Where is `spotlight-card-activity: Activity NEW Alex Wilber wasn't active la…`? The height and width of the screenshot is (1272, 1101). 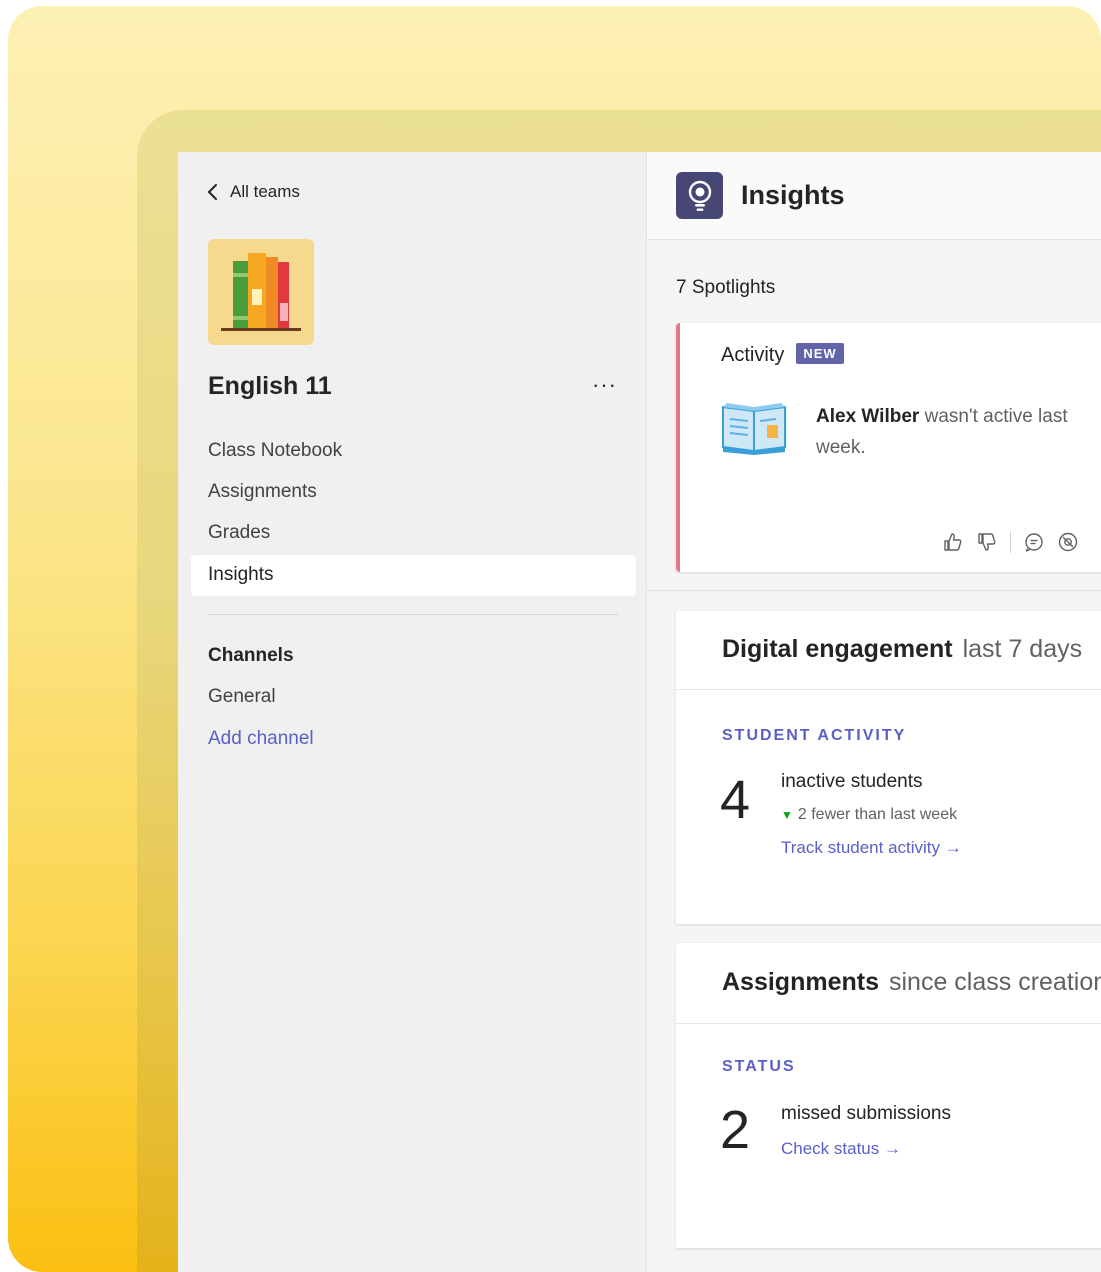
spotlight-card-activity: Activity NEW Alex Wilber wasn't active la… is located at coordinates (888, 447).